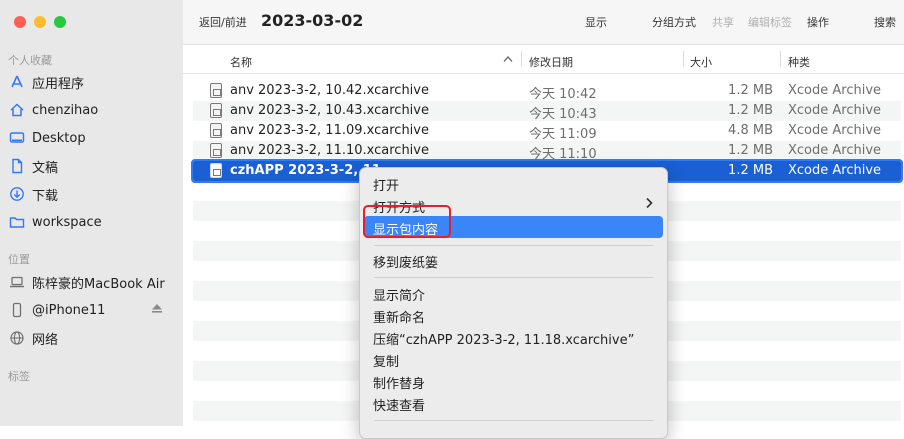 Image resolution: width=904 pixels, height=439 pixels. What do you see at coordinates (20, 22) in the screenshot?
I see `close-window-button` at bounding box center [20, 22].